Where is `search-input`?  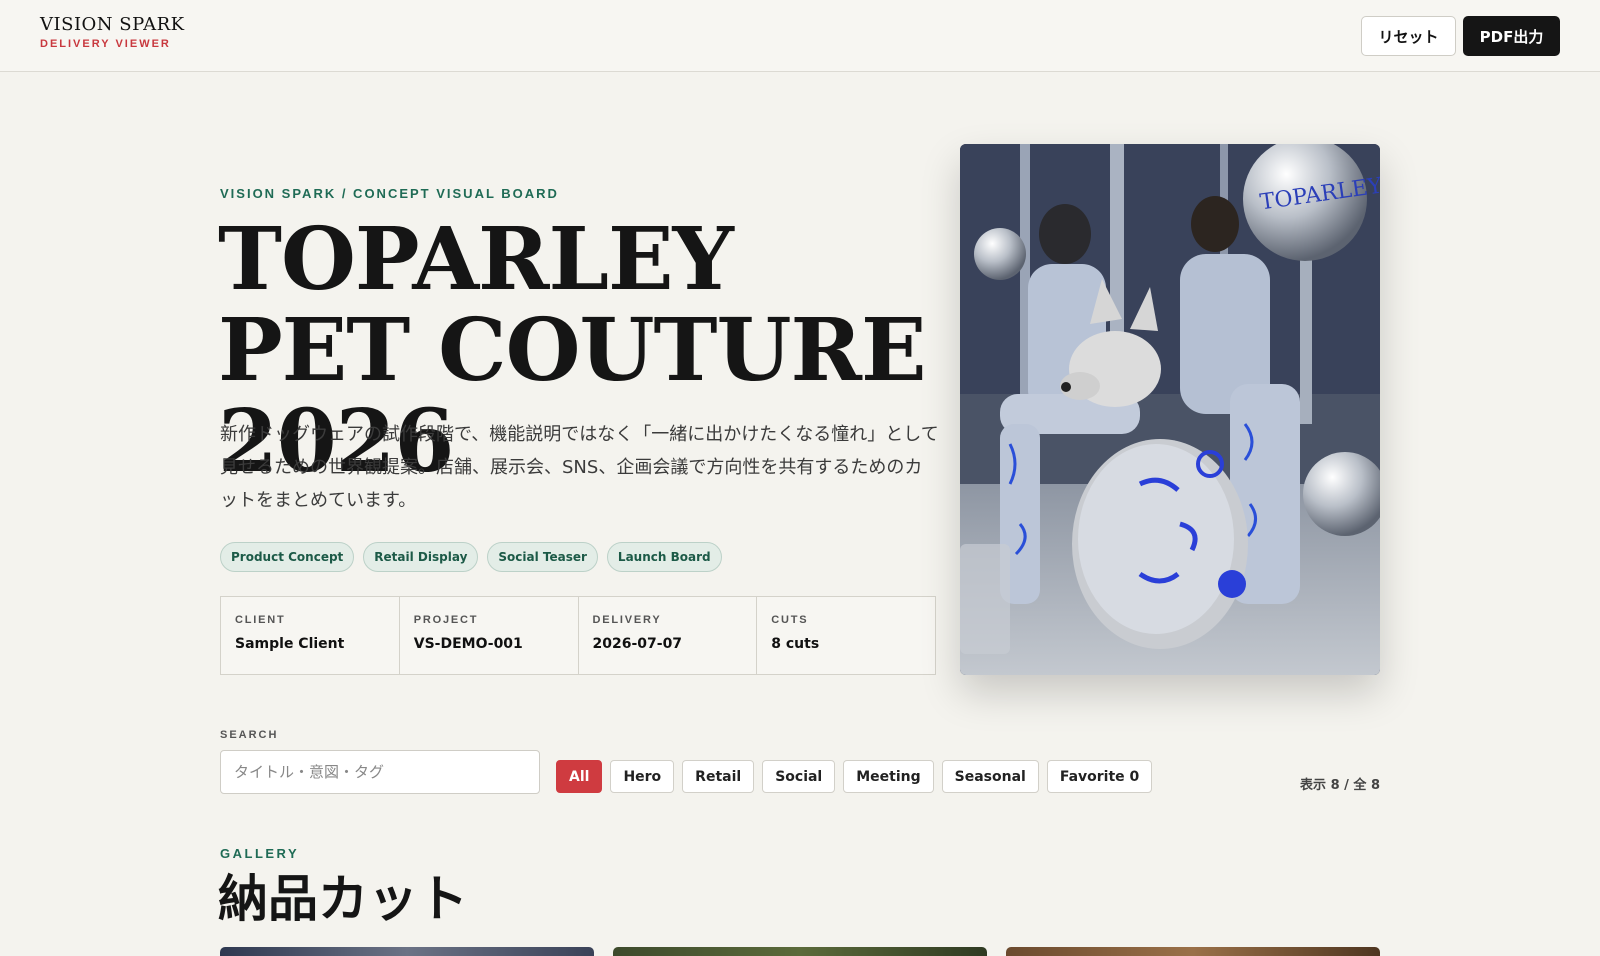 search-input is located at coordinates (380, 772).